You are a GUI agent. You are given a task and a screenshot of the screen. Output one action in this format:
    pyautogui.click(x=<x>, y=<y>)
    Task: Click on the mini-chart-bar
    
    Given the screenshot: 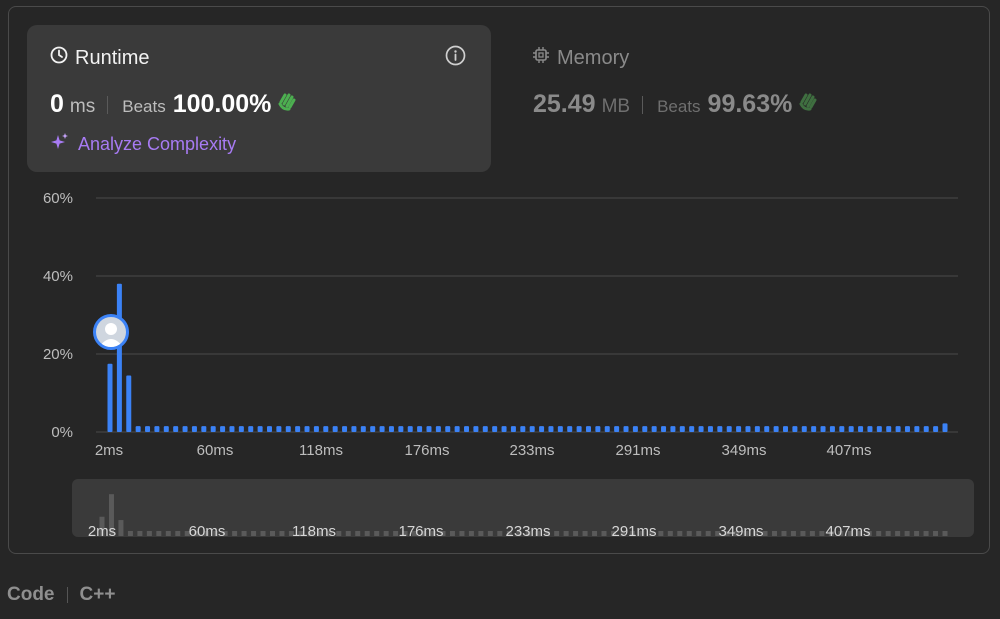 What is the action you would take?
    pyautogui.click(x=272, y=533)
    